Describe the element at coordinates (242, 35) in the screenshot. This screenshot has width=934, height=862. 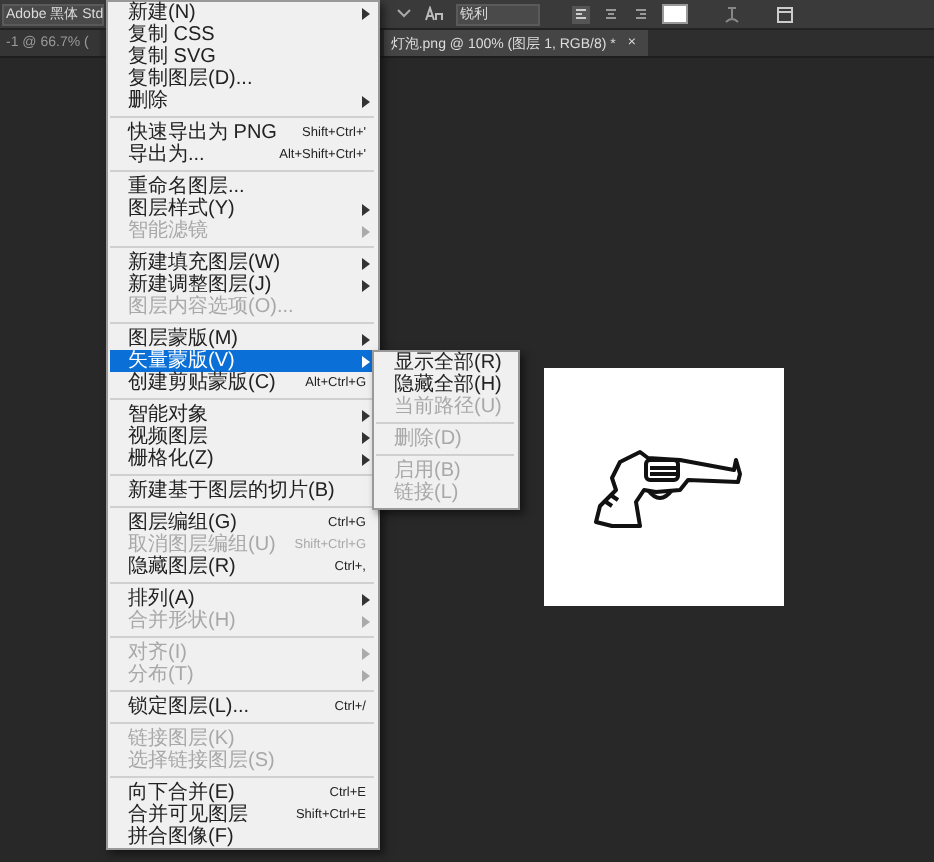
I see `menu-item: 复制 CSS` at that location.